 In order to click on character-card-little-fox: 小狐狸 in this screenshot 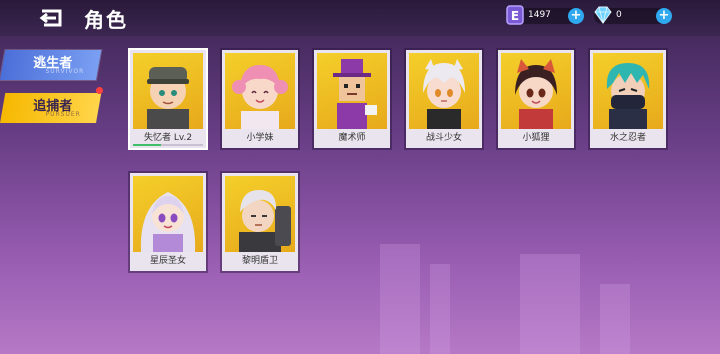, I will do `click(536, 99)`.